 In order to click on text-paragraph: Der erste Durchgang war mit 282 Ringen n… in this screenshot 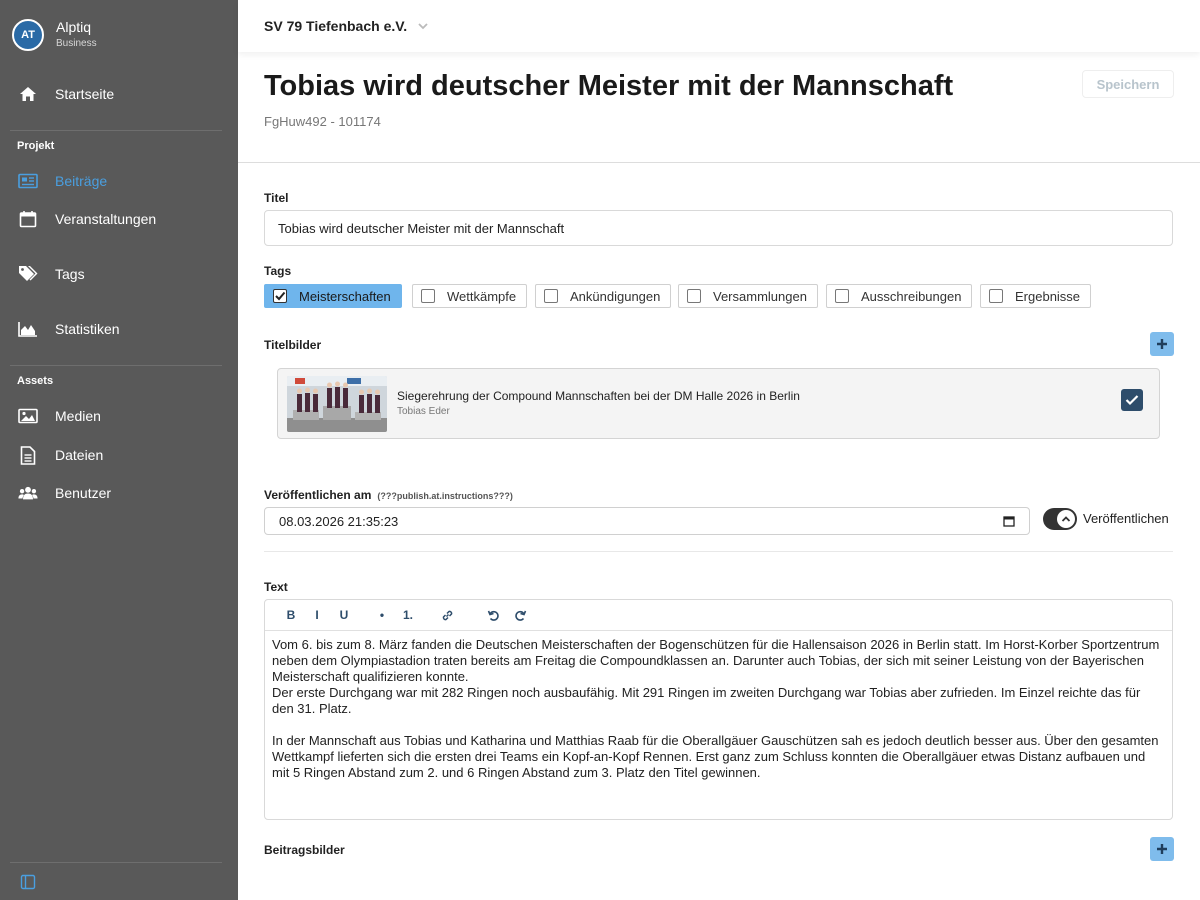, I will do `click(706, 700)`.